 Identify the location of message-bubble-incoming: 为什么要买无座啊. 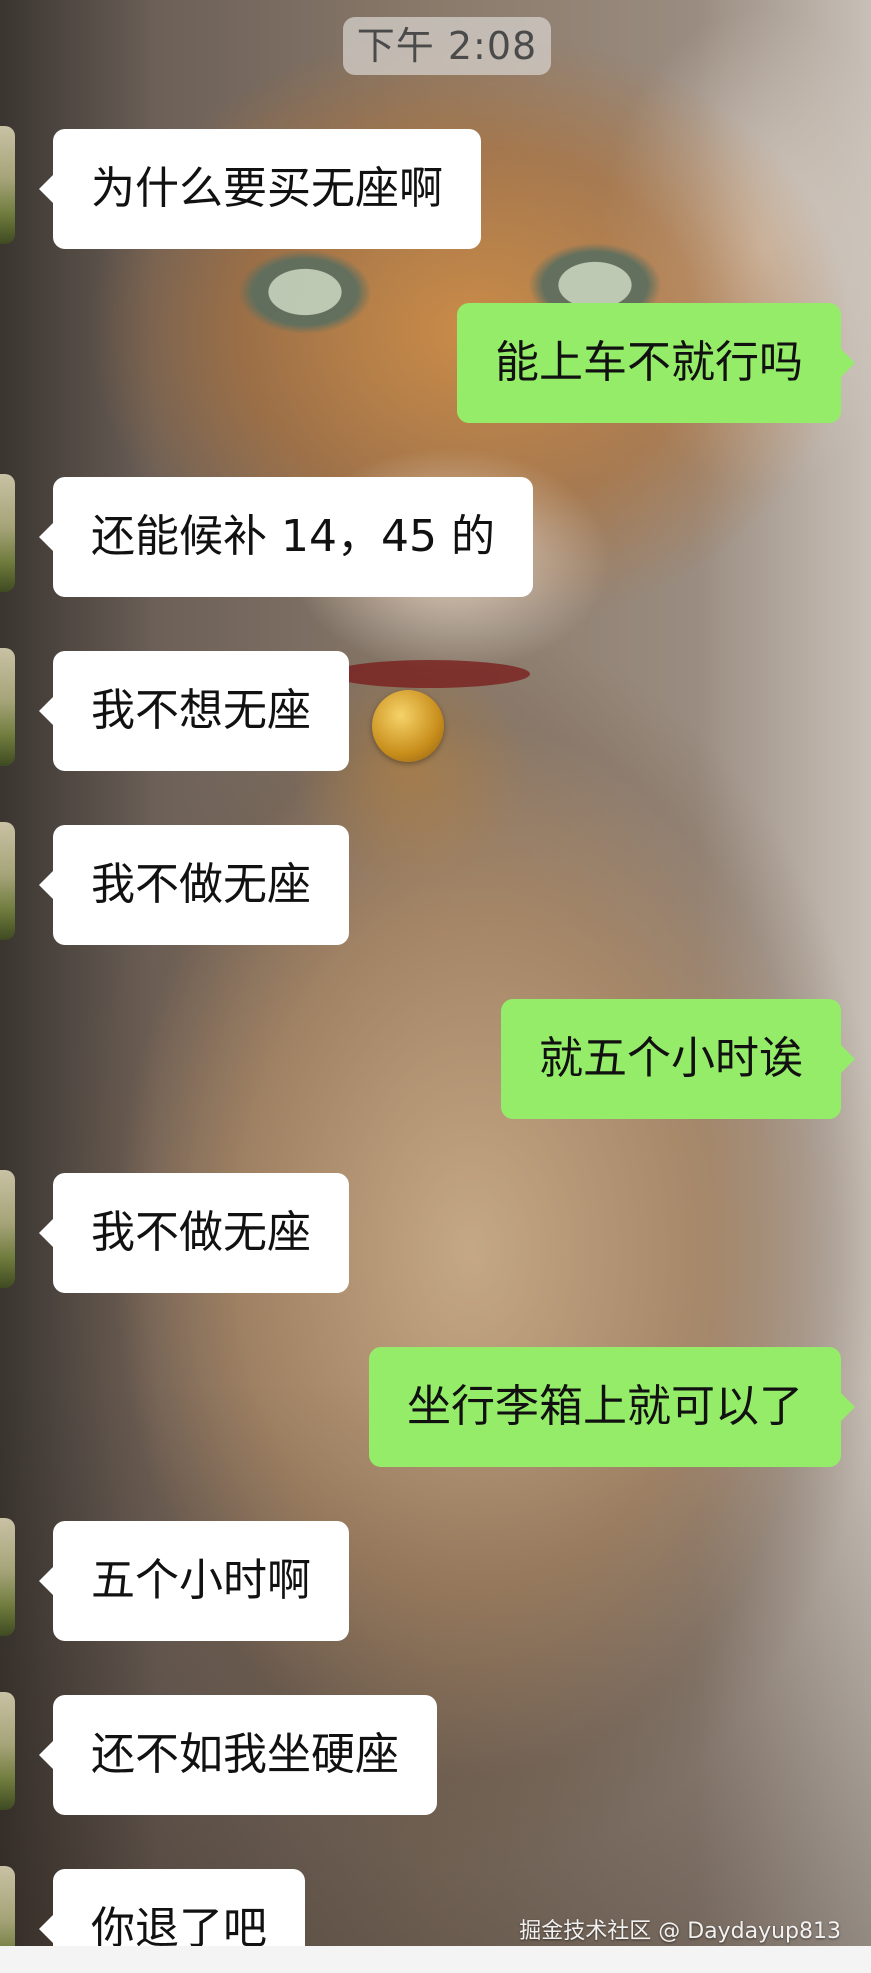
(260, 189).